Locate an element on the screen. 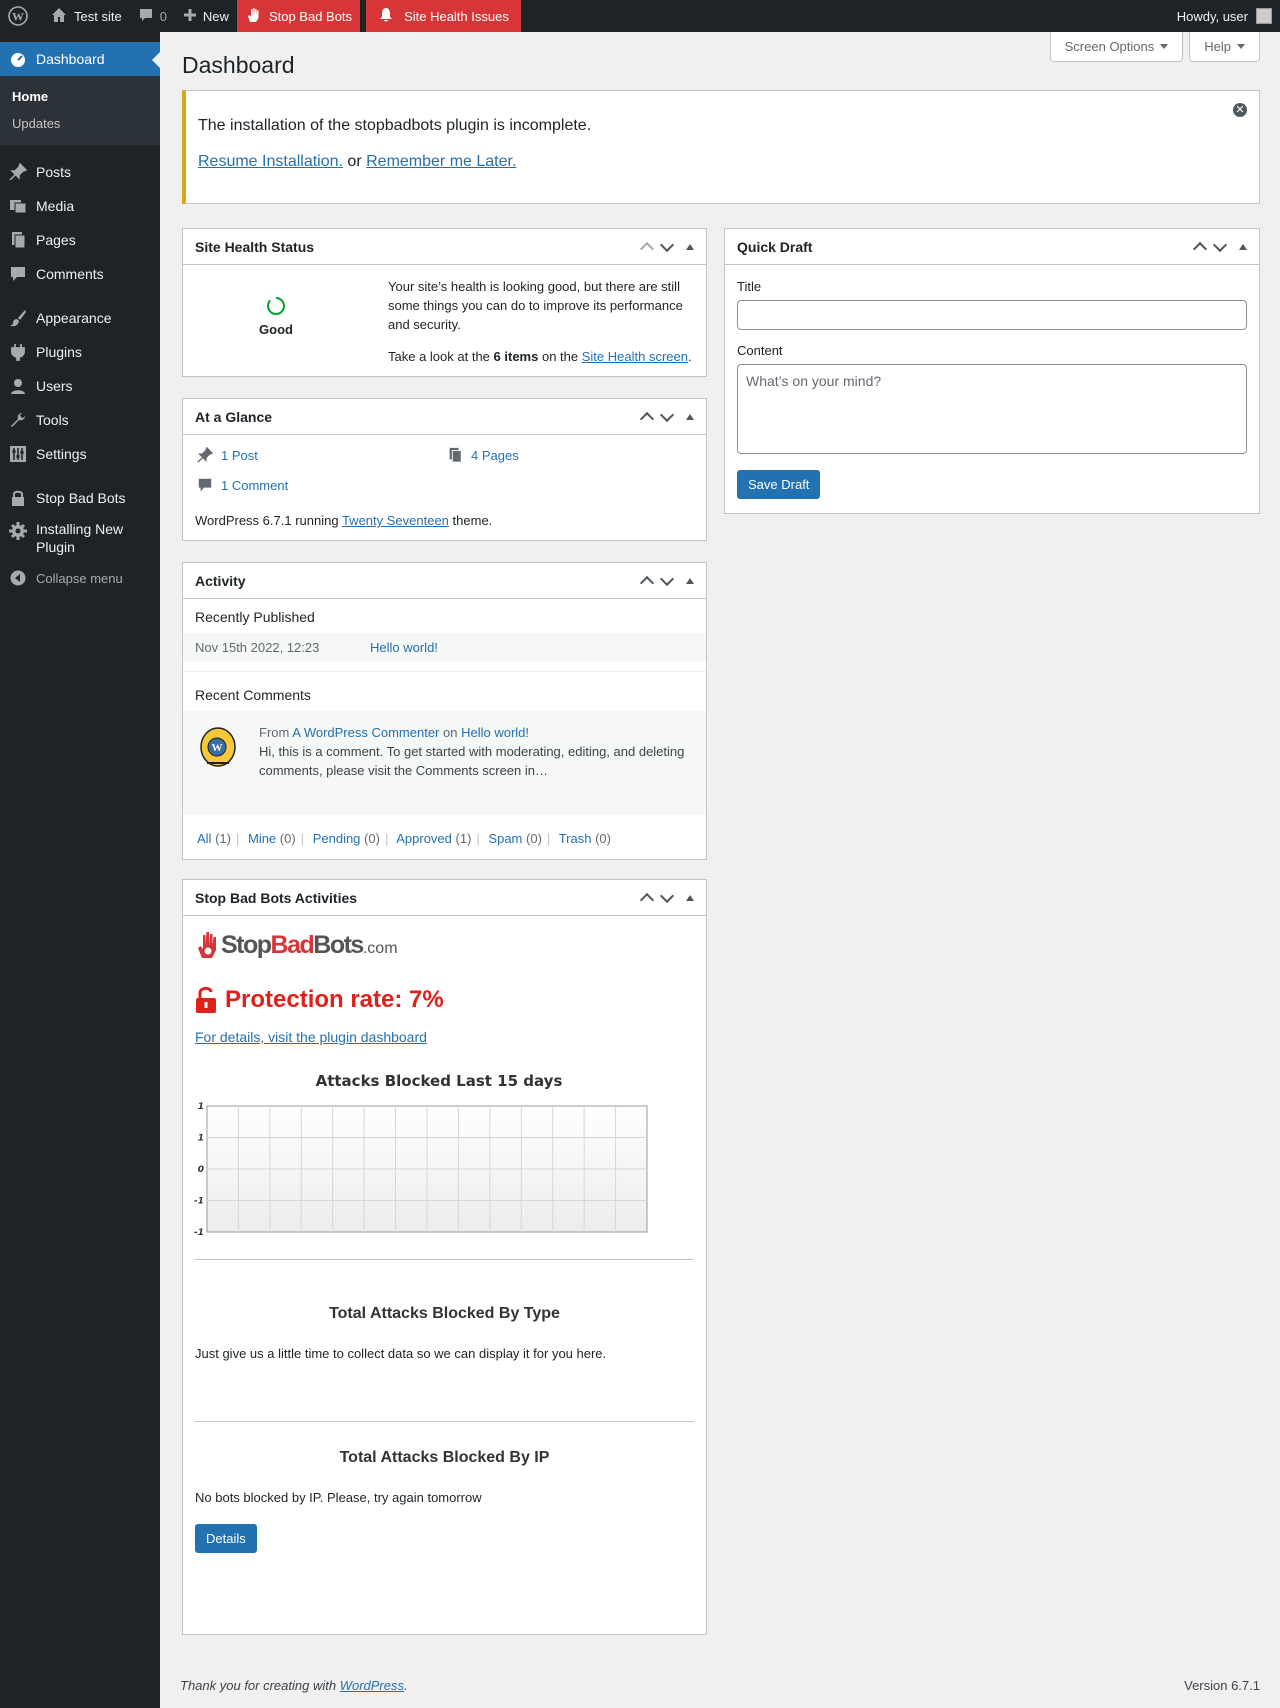  plugin-dashboard-link: For details, visit the plugin dashboard is located at coordinates (311, 1037).